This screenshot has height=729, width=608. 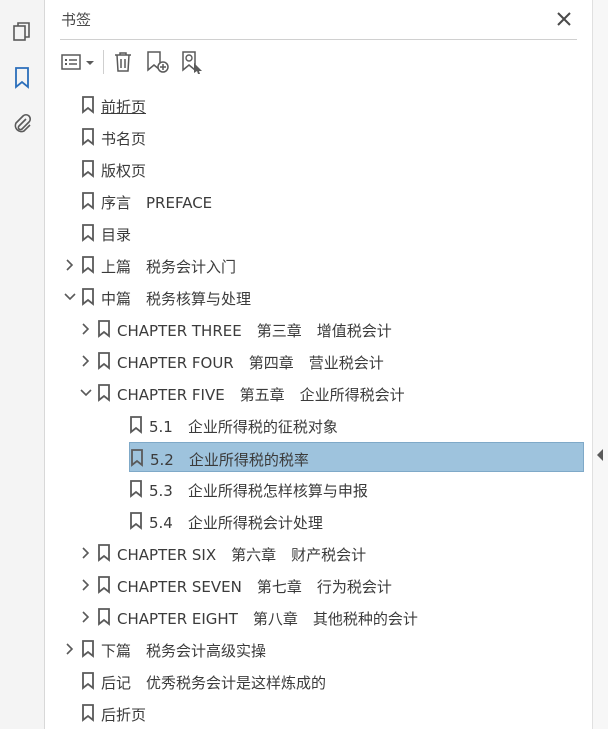 What do you see at coordinates (116, 235) in the screenshot?
I see `bookmark-label: 目录` at bounding box center [116, 235].